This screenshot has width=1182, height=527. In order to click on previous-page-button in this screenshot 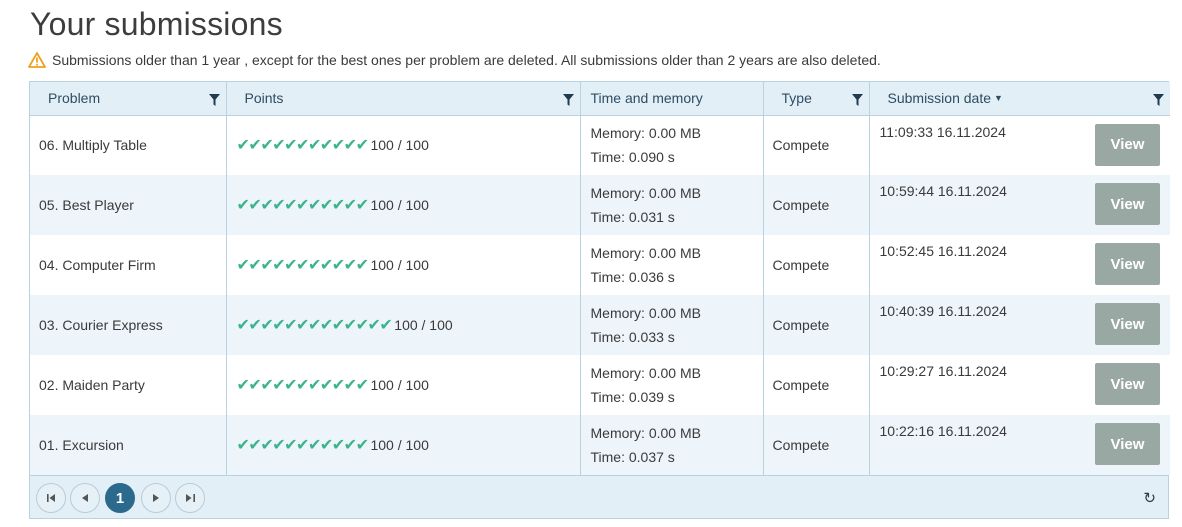, I will do `click(85, 498)`.